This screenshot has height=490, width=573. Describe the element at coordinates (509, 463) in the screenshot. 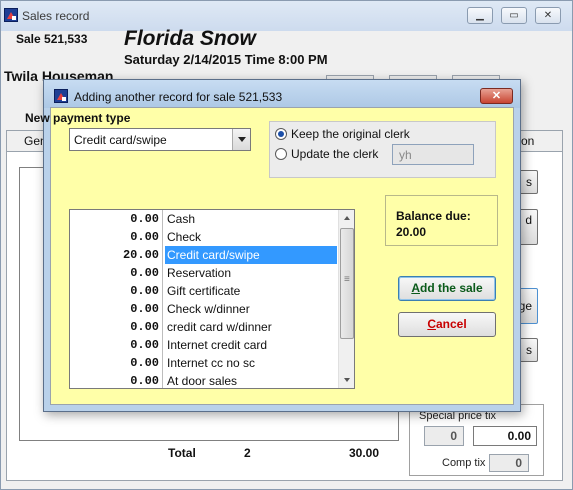

I see `comp-tix-value: 0` at that location.